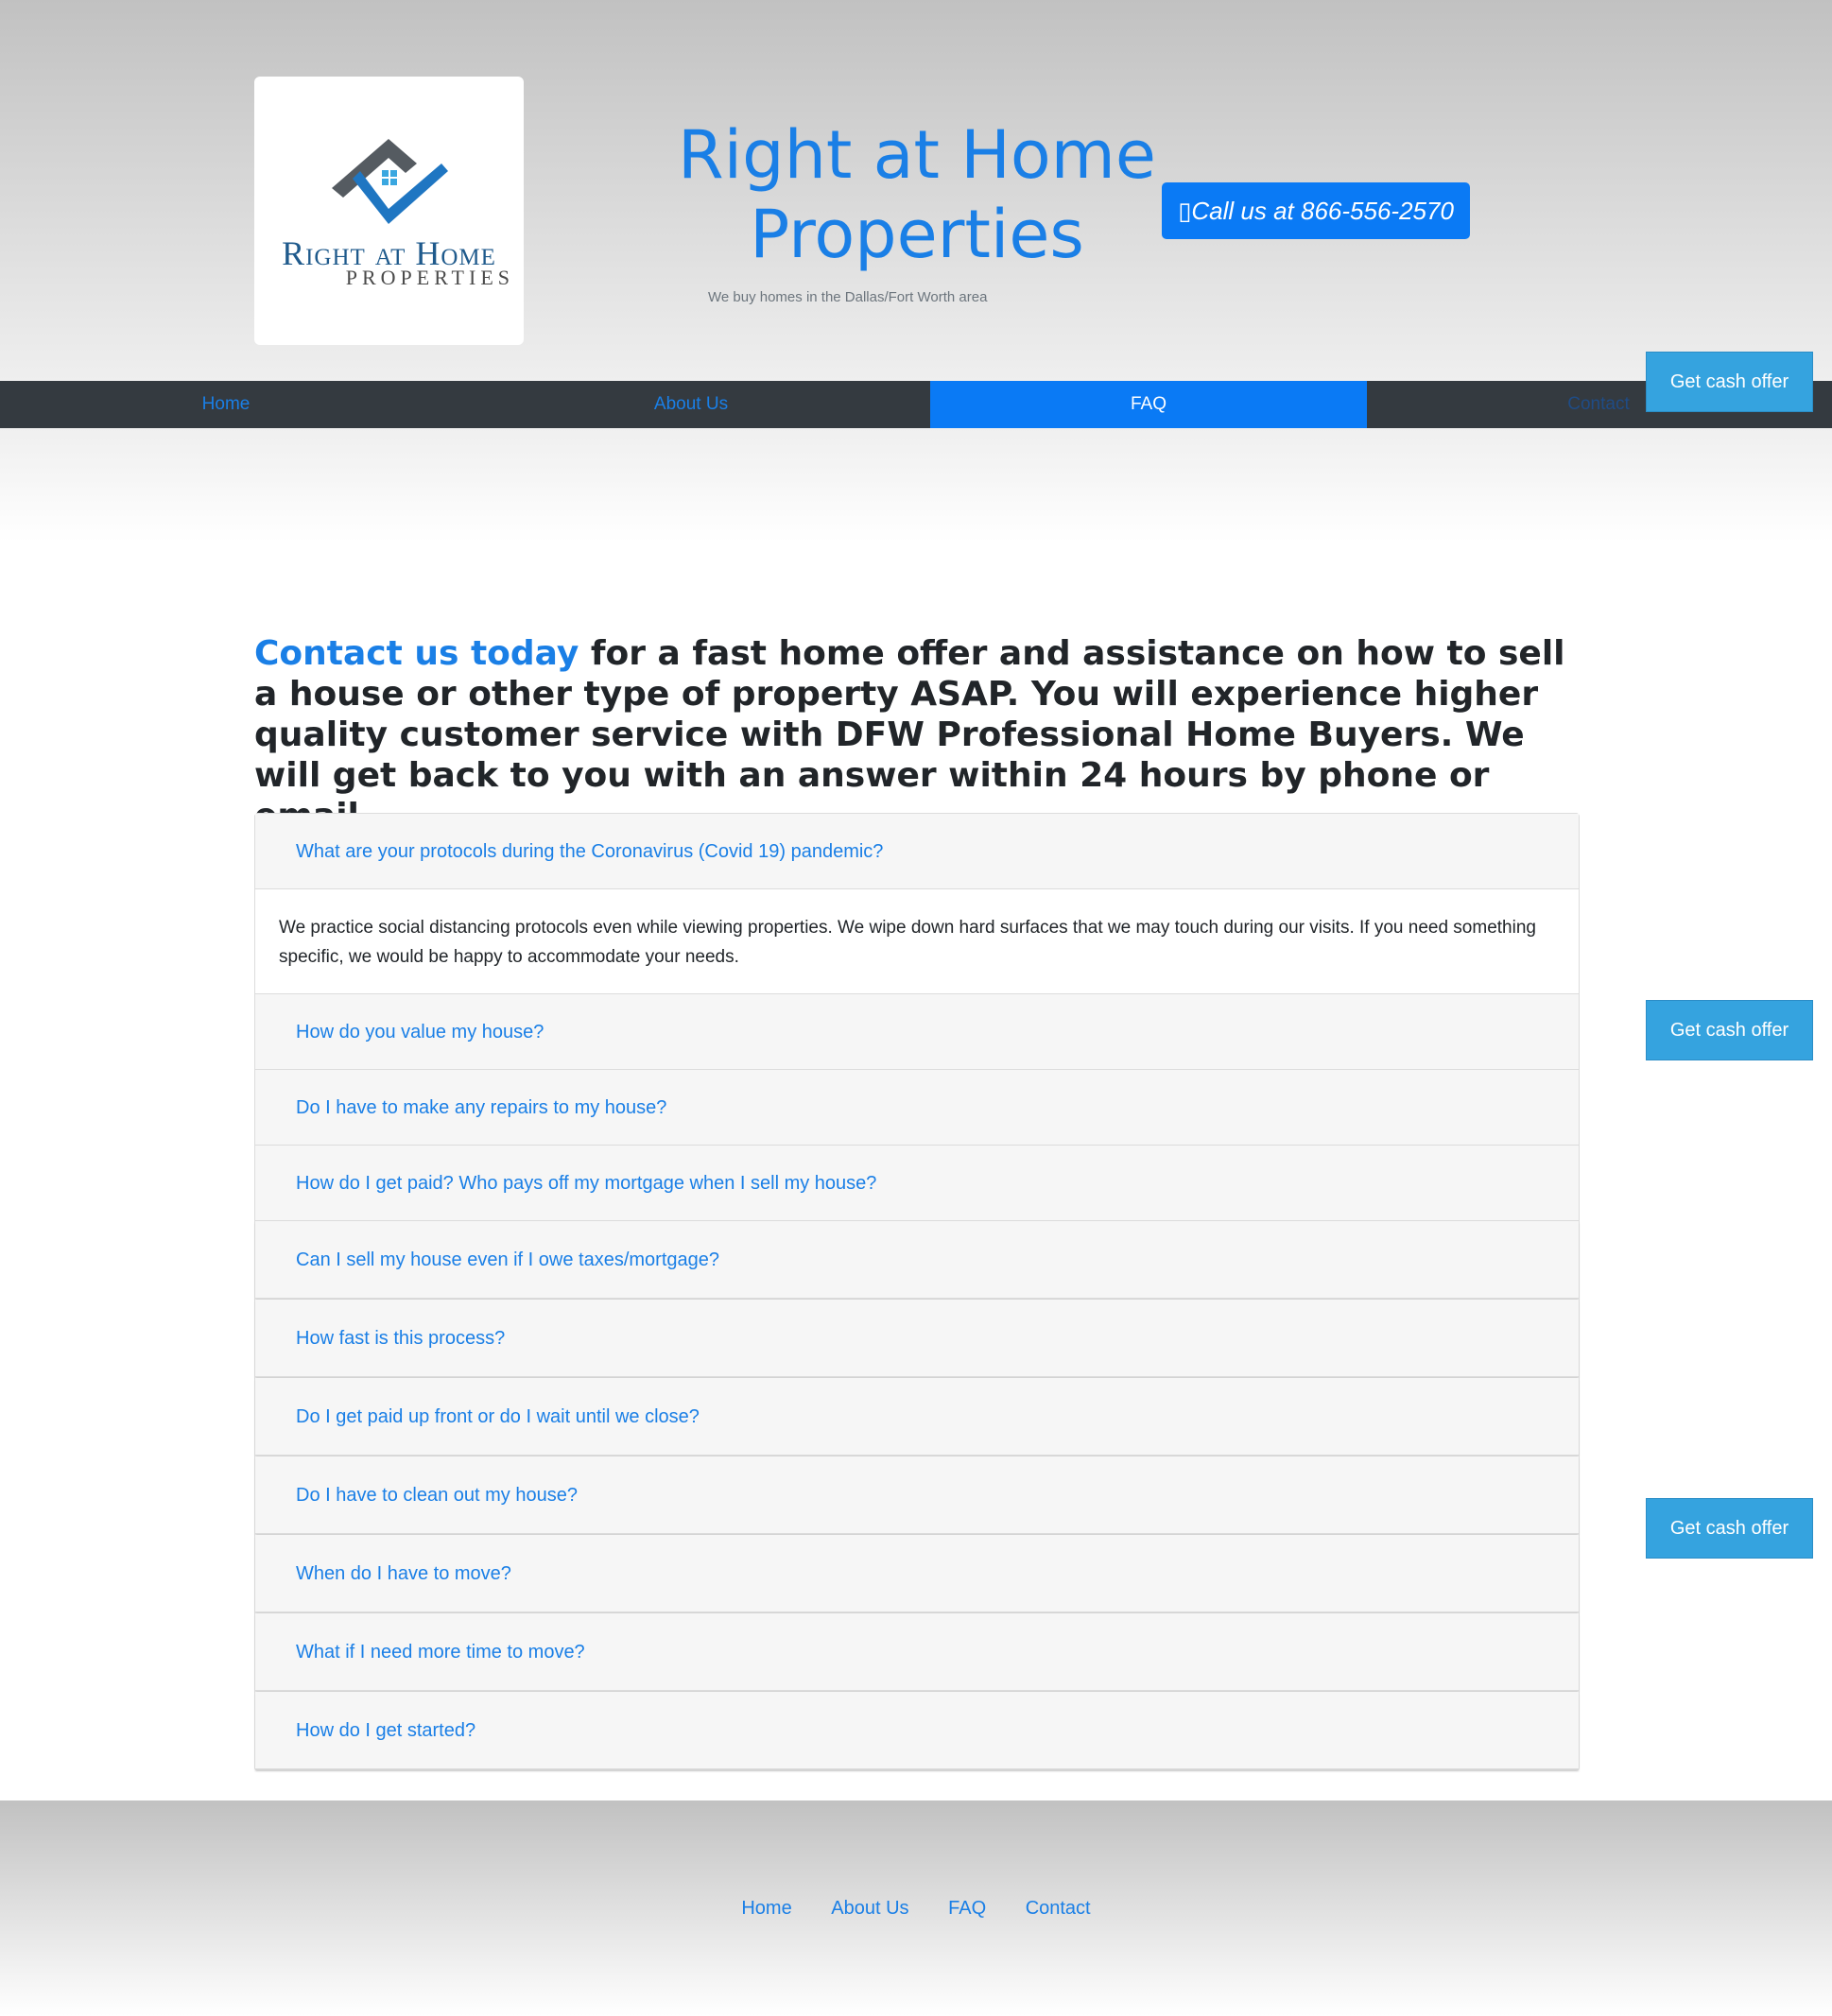 The width and height of the screenshot is (1832, 2016). What do you see at coordinates (226, 404) in the screenshot?
I see `nav-home: Home` at bounding box center [226, 404].